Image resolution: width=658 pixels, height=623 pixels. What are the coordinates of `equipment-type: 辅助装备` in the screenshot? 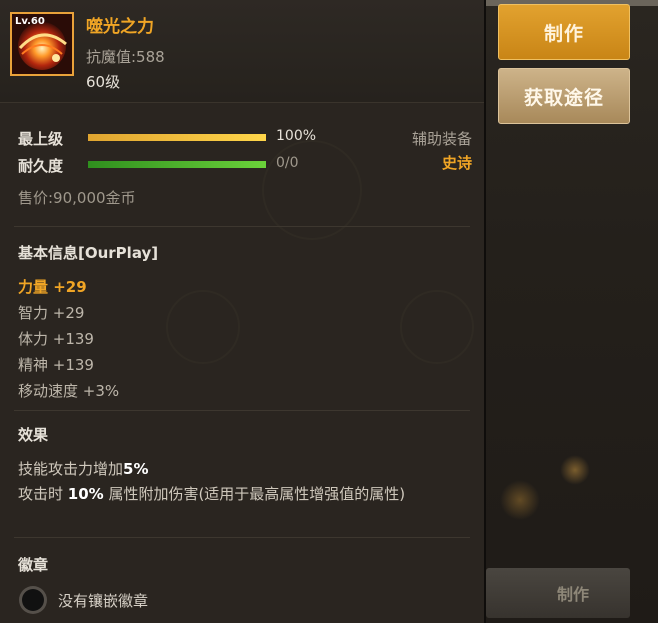 It's located at (441, 139).